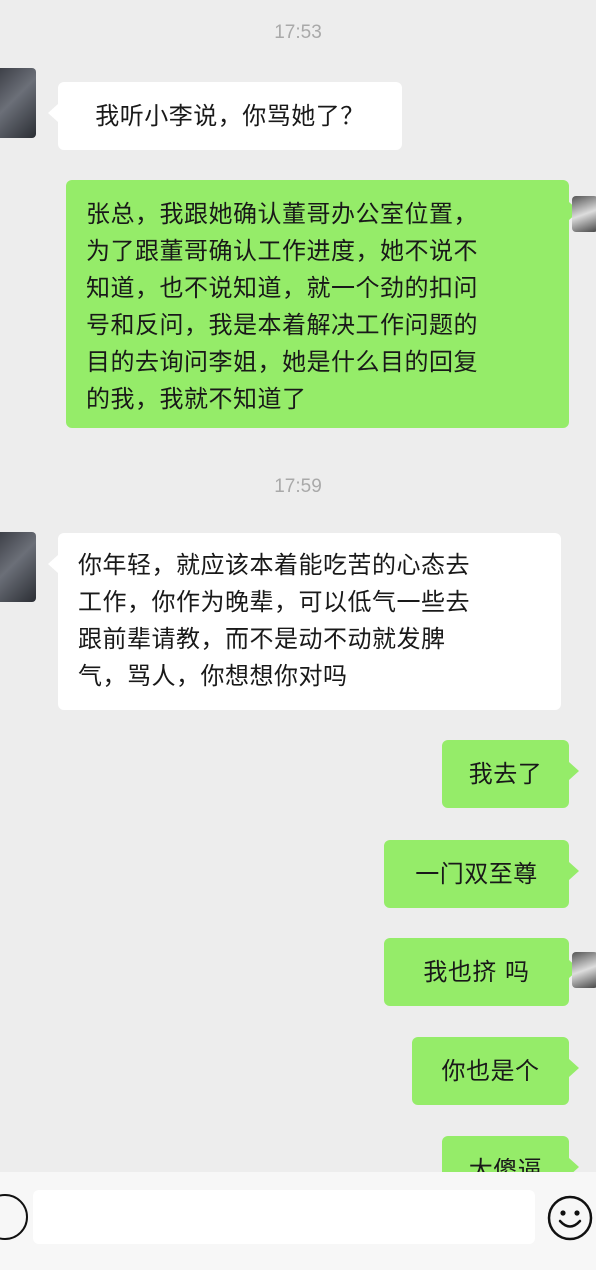 Image resolution: width=596 pixels, height=1270 pixels. I want to click on message-text: 我听小李说，你骂她了？, so click(230, 115).